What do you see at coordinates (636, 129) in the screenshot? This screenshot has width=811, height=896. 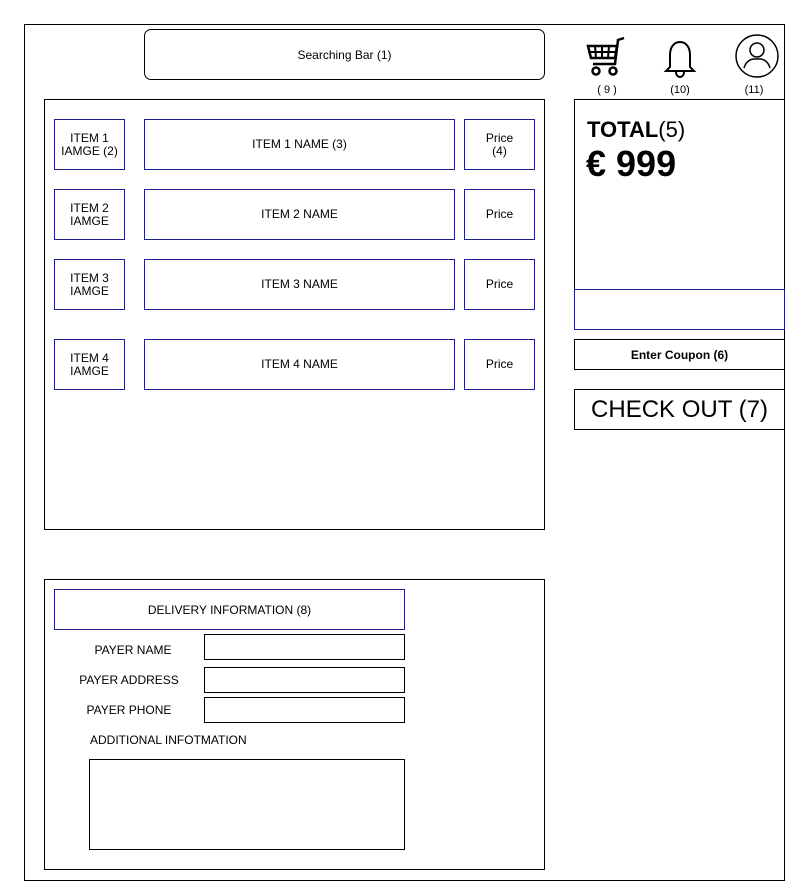 I see `total-title: TOTAL(5)` at bounding box center [636, 129].